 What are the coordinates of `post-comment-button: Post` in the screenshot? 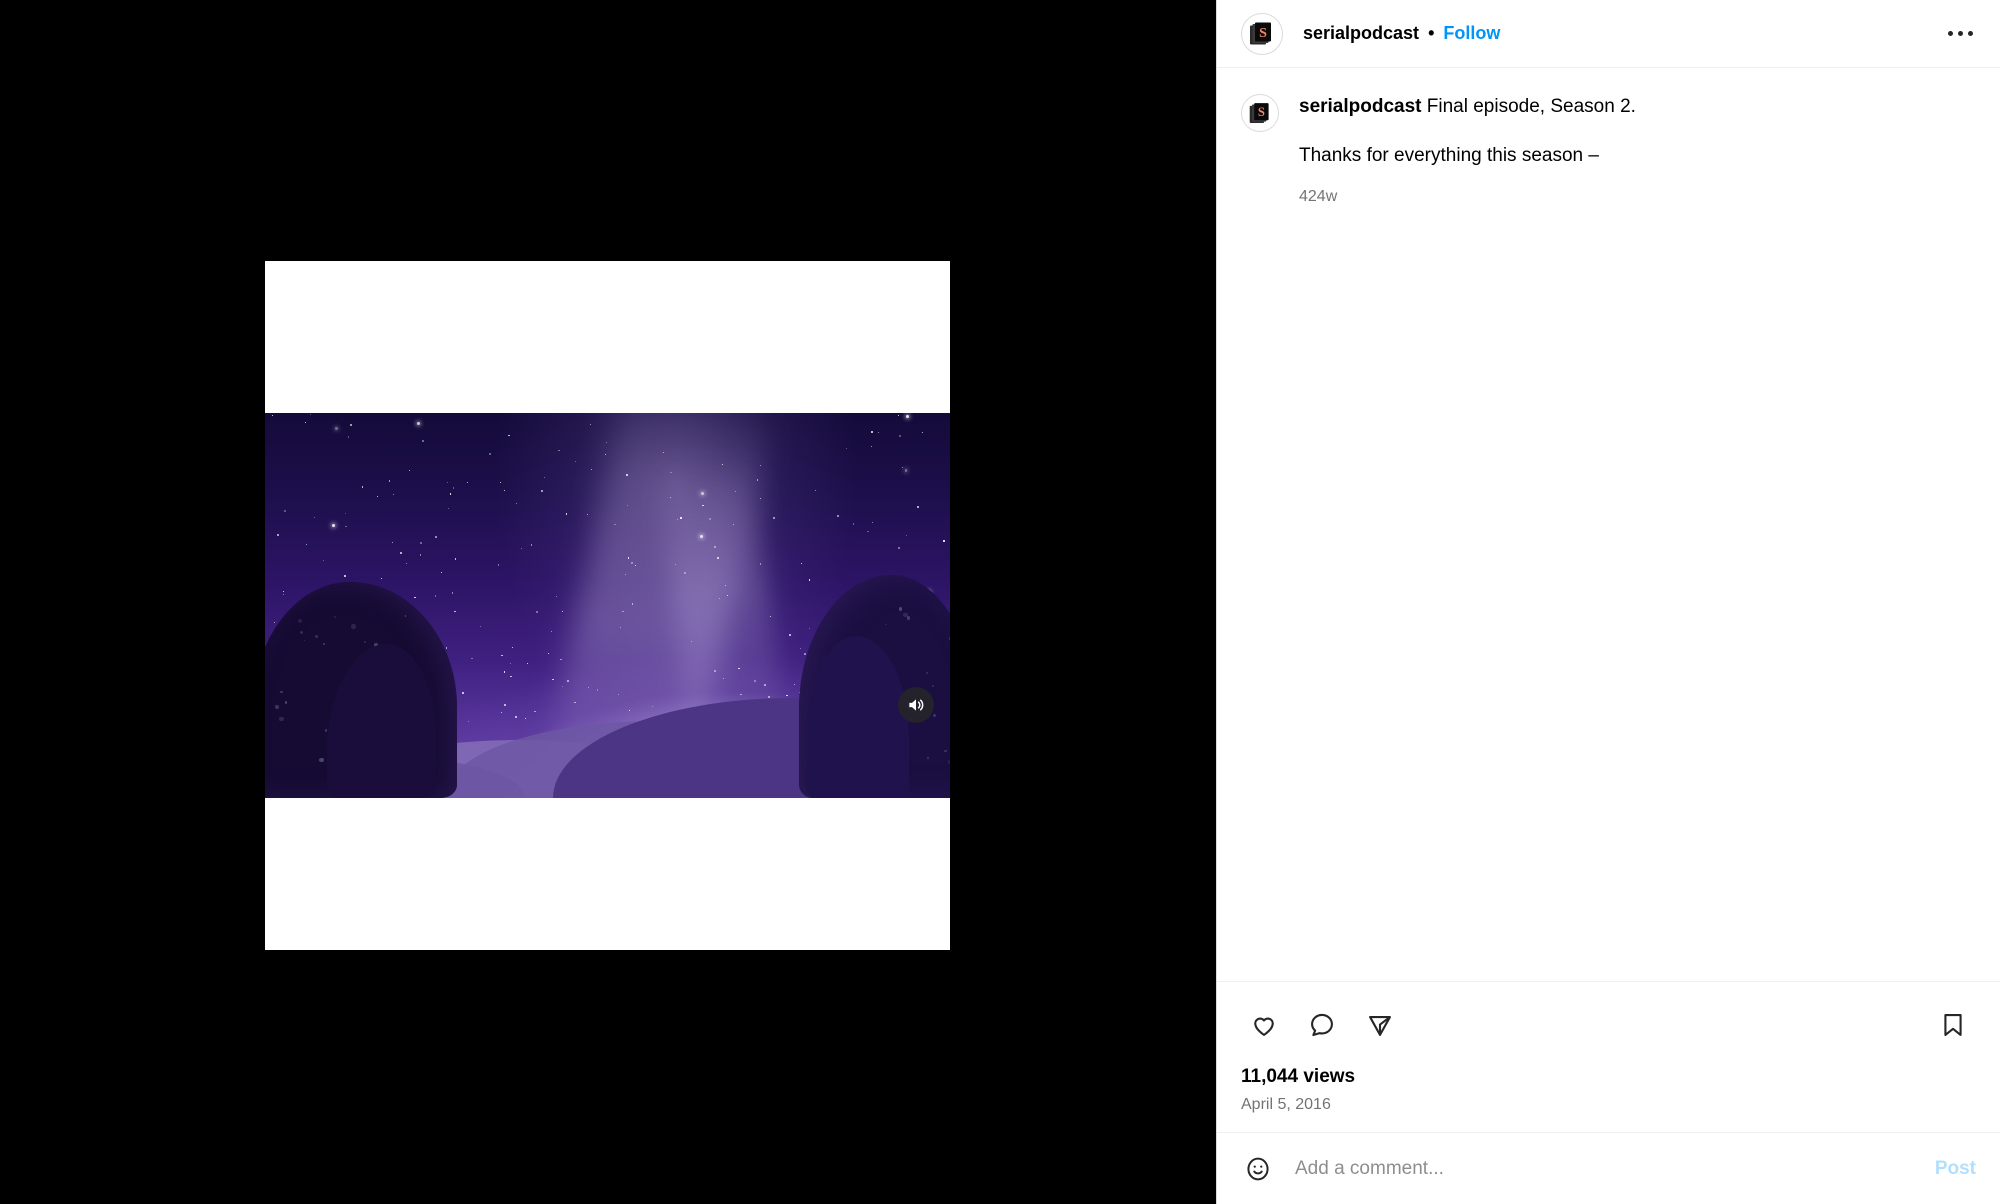 It's located at (1955, 1169).